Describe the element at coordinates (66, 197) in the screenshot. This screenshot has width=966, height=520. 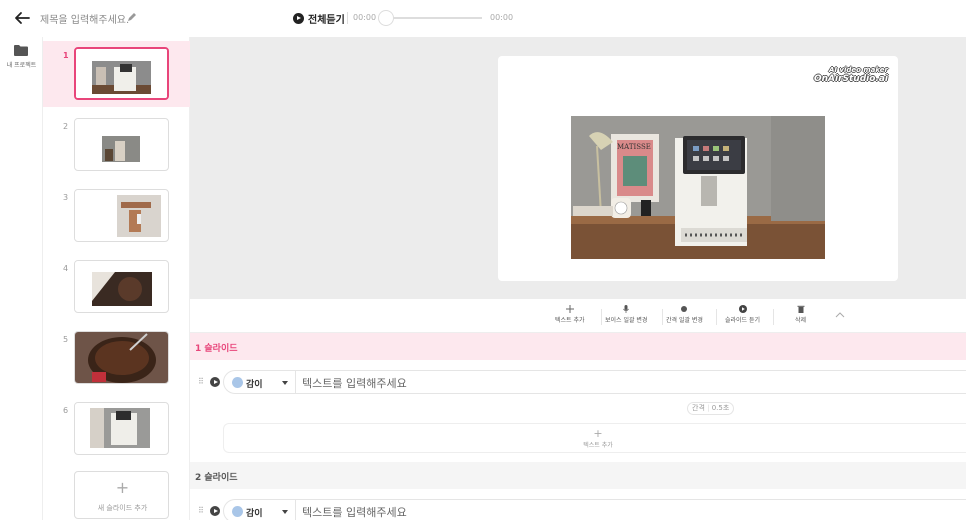
I see `slide-number: 3` at that location.